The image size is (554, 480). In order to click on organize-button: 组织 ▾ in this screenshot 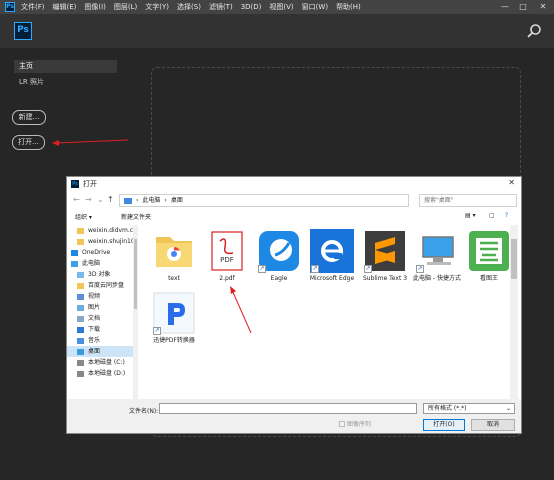, I will do `click(83, 216)`.